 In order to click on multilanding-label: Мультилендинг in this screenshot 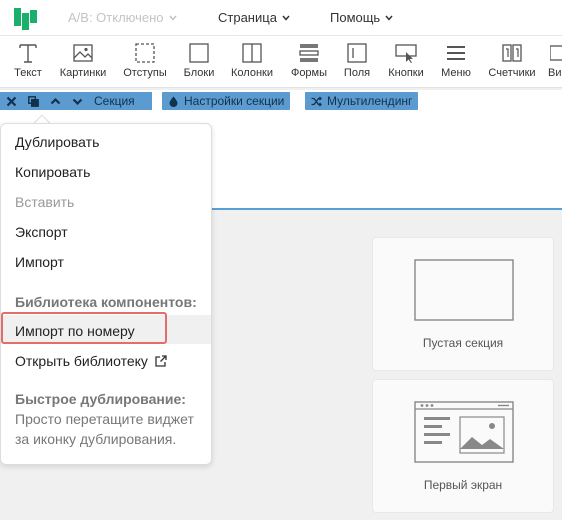, I will do `click(370, 101)`.